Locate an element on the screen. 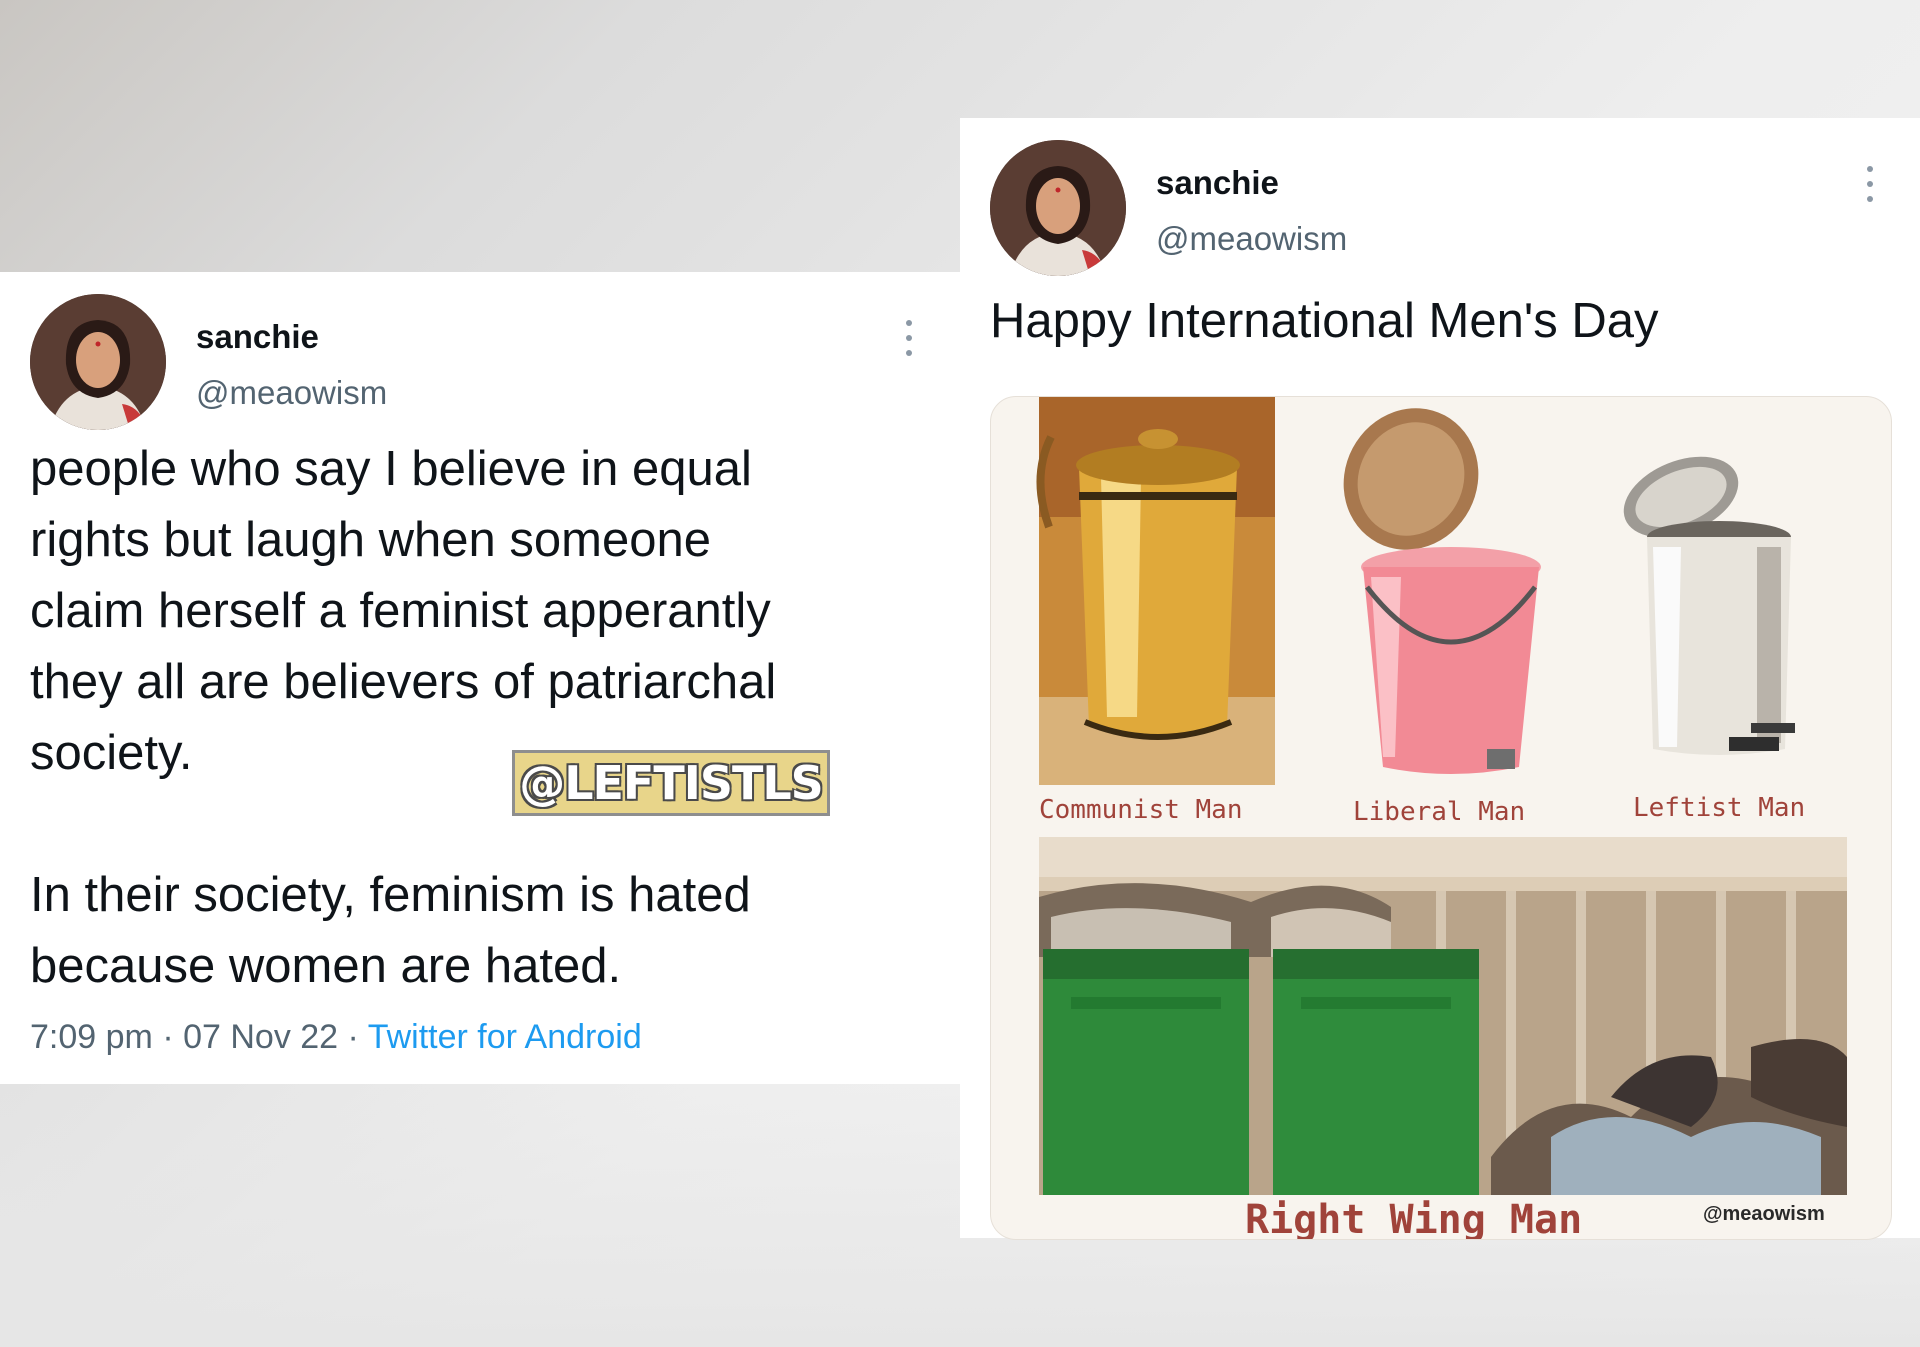 Image resolution: width=1920 pixels, height=1347 pixels. meme-label-communist: Communist Man is located at coordinates (1141, 810).